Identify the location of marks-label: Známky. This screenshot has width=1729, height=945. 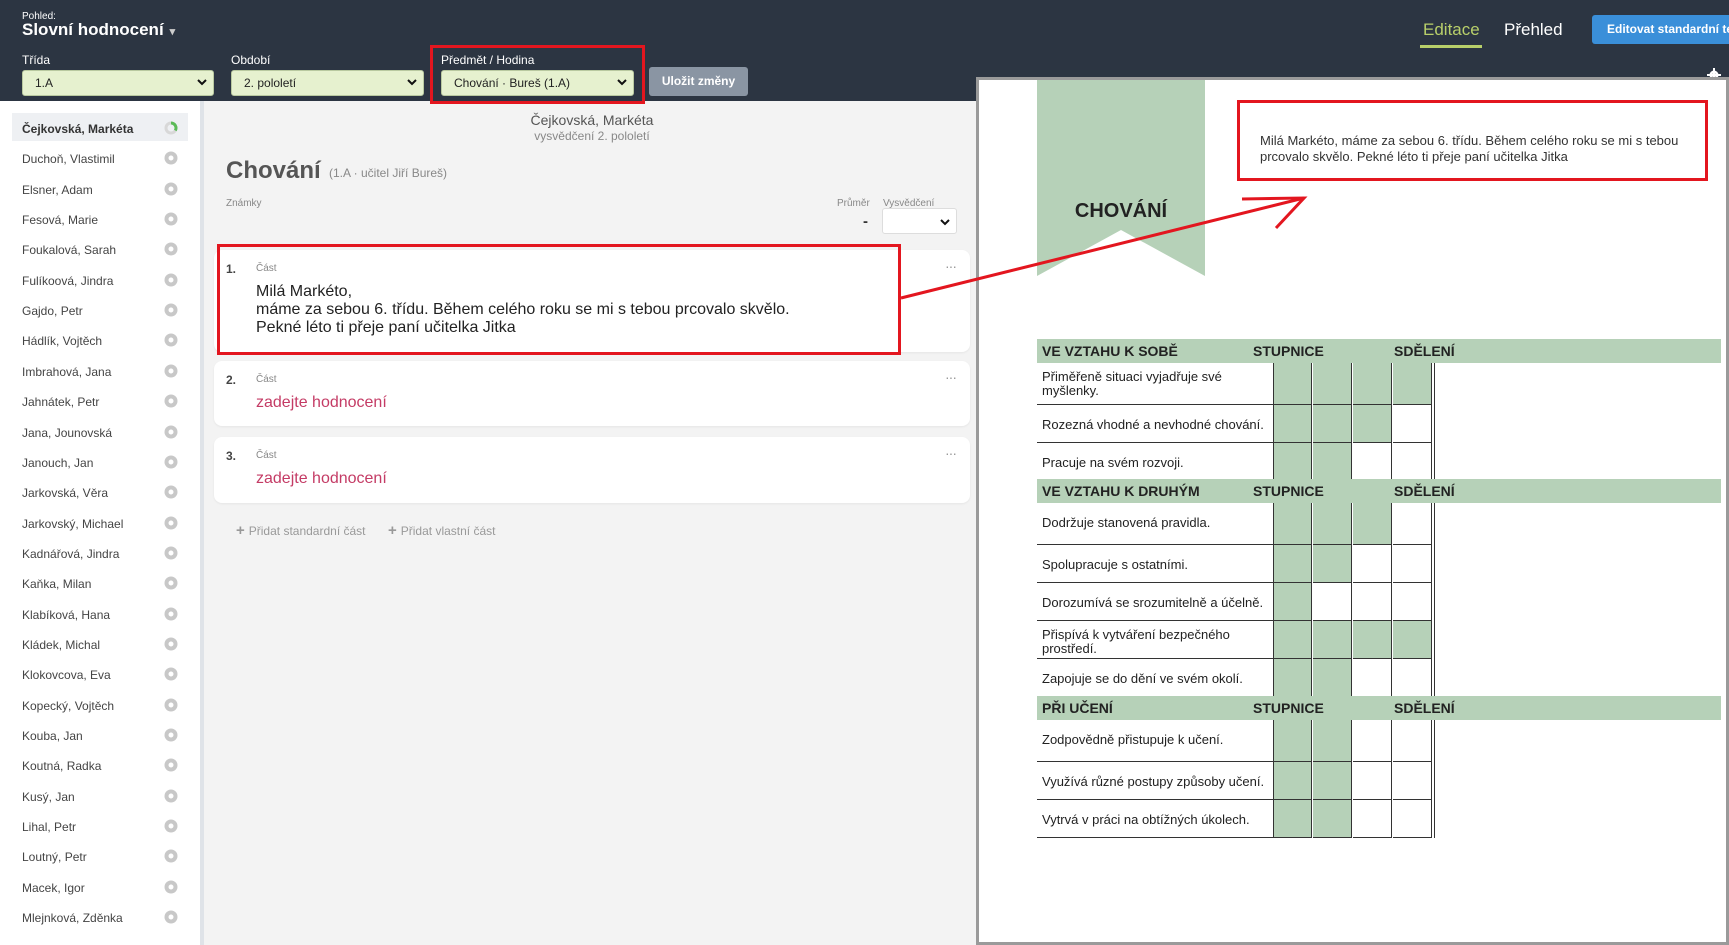
(244, 203).